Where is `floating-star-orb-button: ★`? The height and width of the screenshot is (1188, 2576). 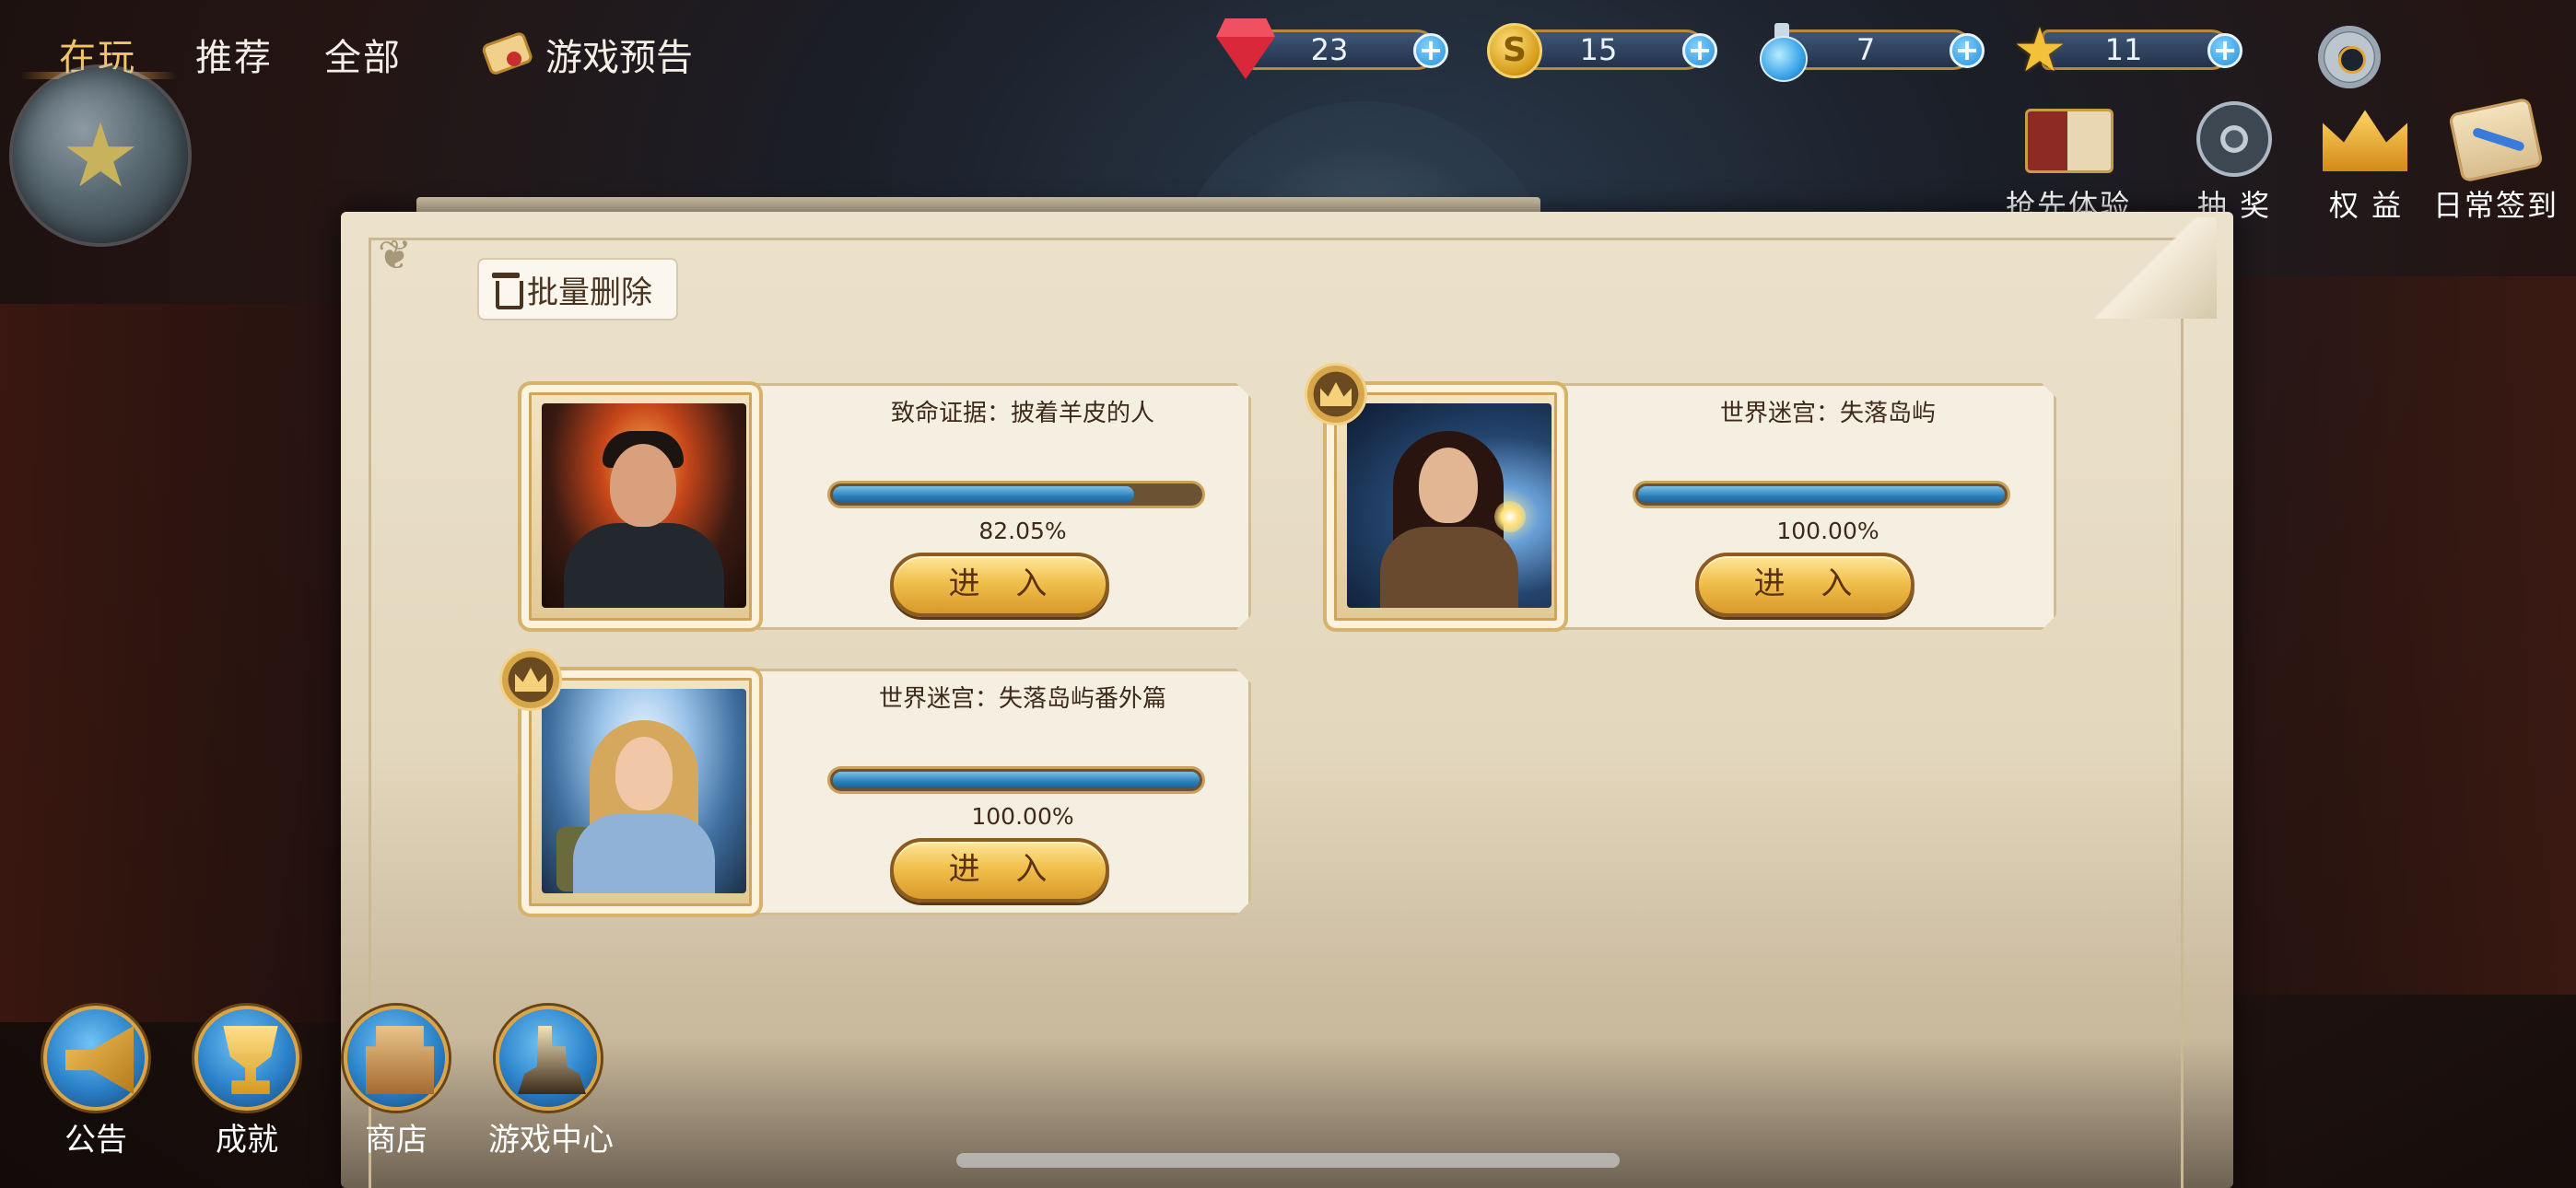 floating-star-orb-button: ★ is located at coordinates (100, 155).